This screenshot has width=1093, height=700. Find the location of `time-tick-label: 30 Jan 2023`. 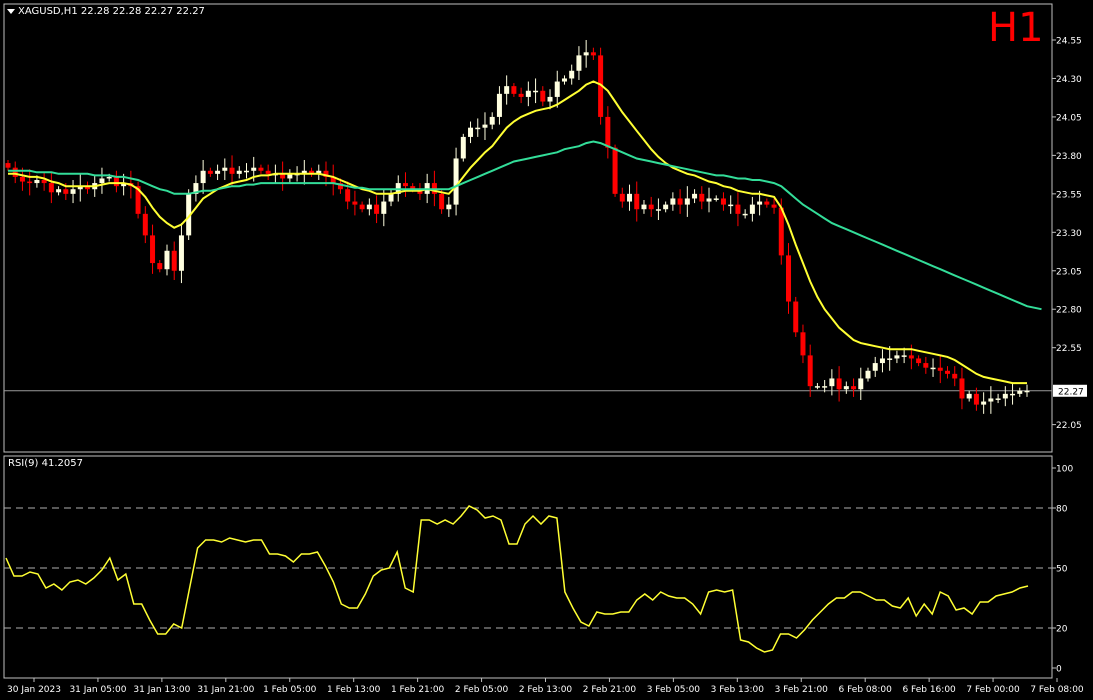

time-tick-label: 30 Jan 2023 is located at coordinates (34, 690).